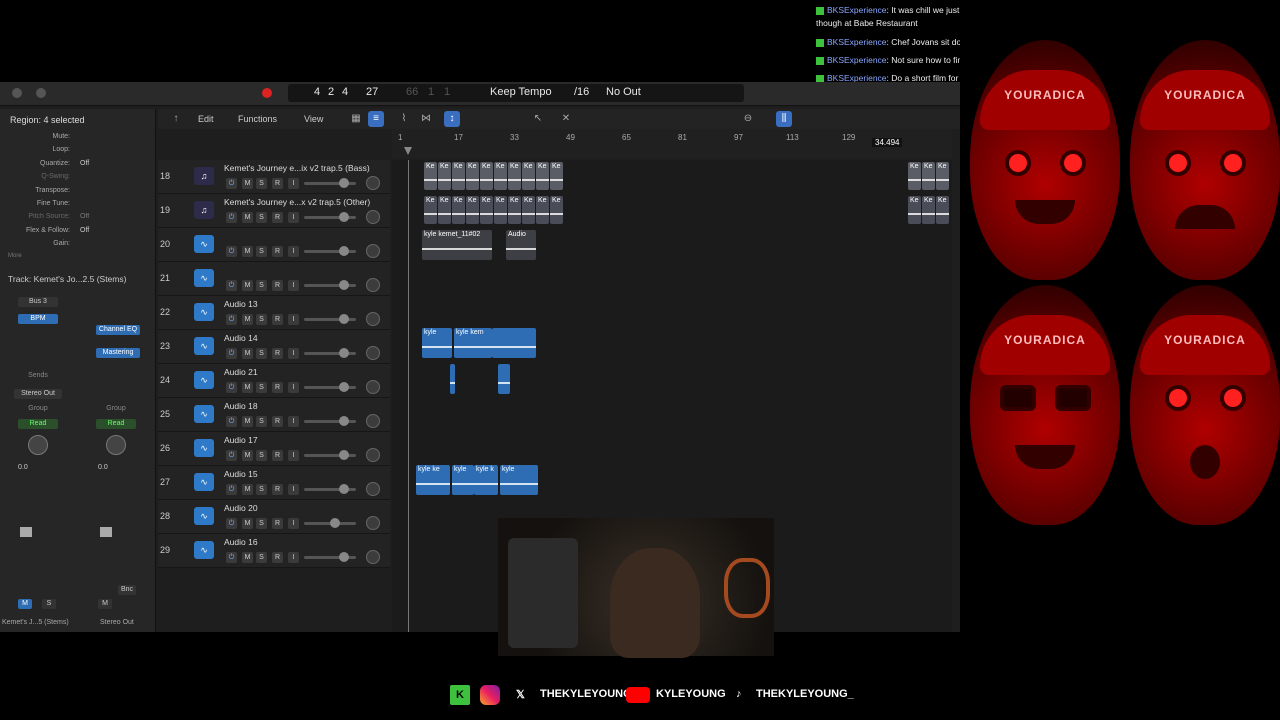 Image resolution: width=1280 pixels, height=720 pixels. What do you see at coordinates (38, 302) in the screenshot?
I see `bus-slot: Bus 3` at bounding box center [38, 302].